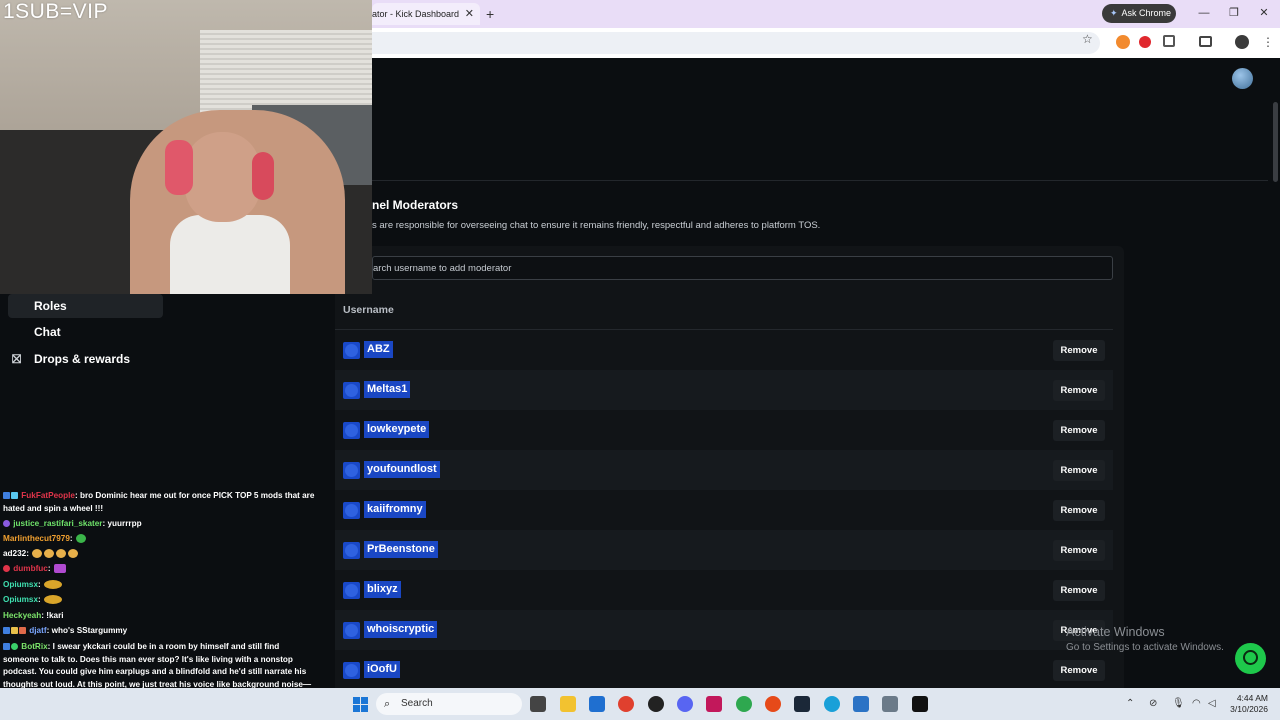  I want to click on terminal-icon, so click(920, 704).